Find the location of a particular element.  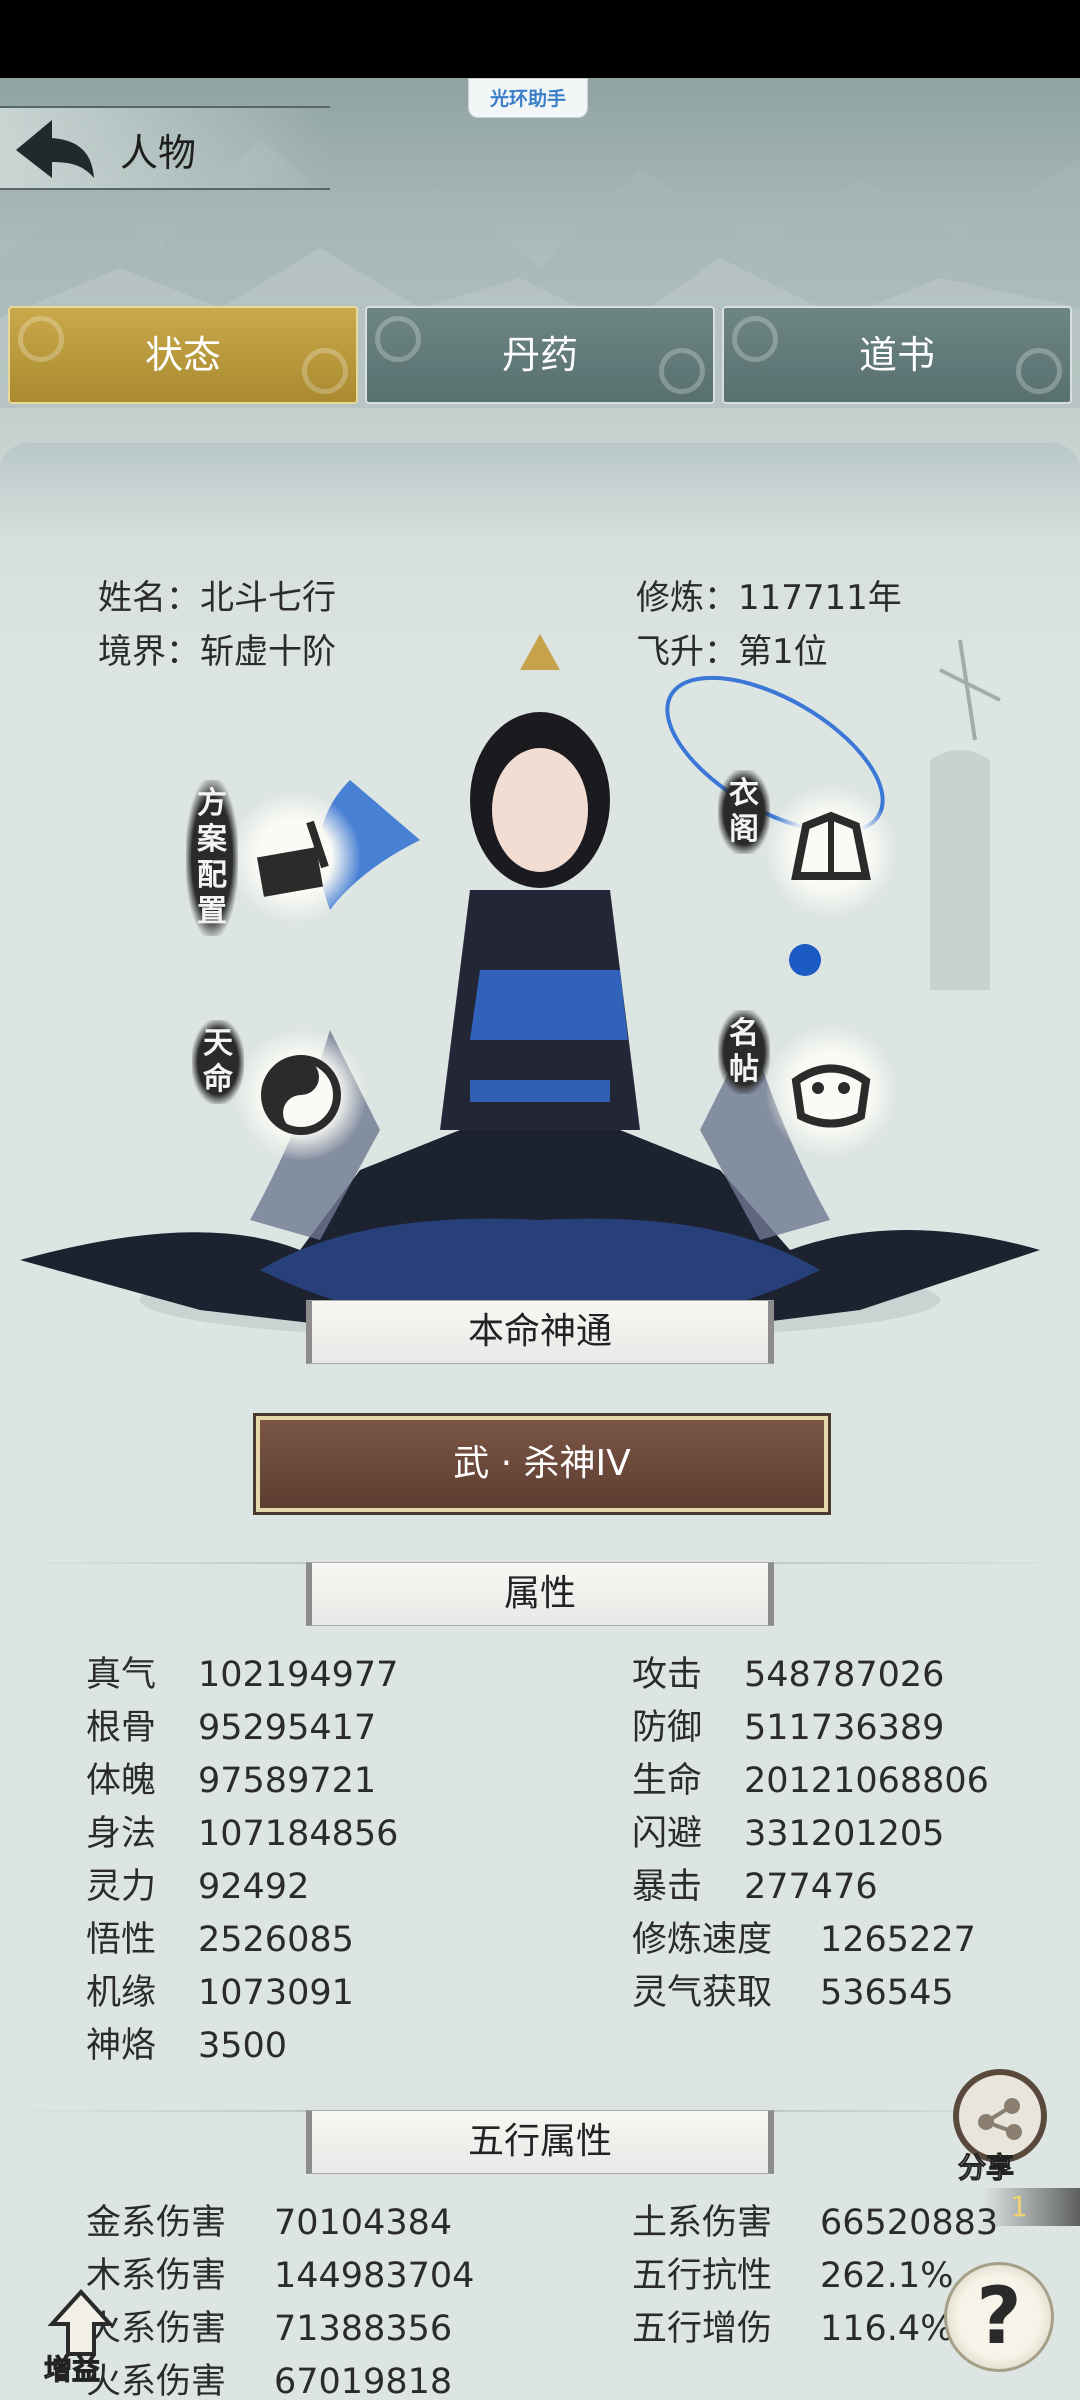

attribute-key: 防御 is located at coordinates (667, 1728).